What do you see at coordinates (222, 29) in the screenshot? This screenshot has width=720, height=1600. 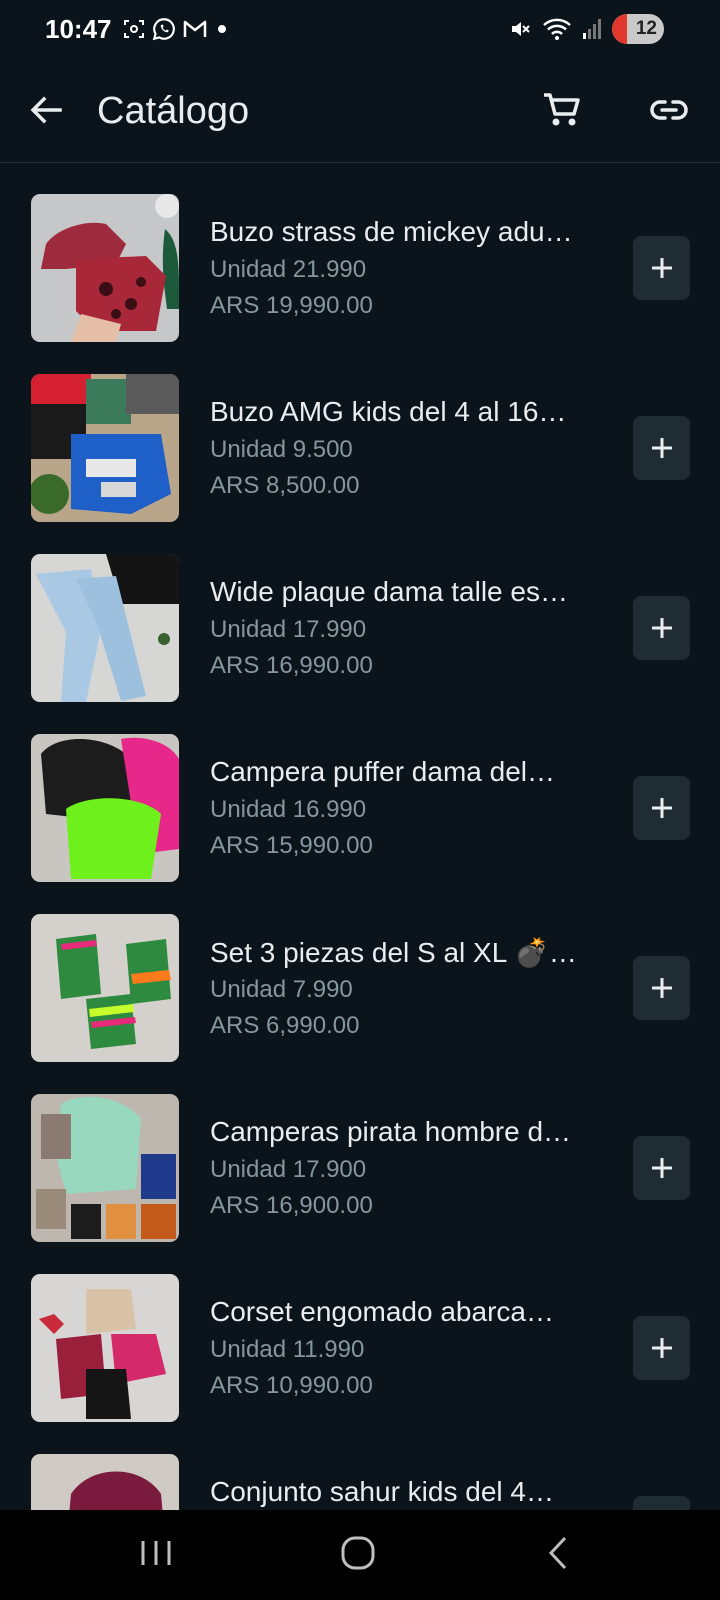 I see `dot-icon` at bounding box center [222, 29].